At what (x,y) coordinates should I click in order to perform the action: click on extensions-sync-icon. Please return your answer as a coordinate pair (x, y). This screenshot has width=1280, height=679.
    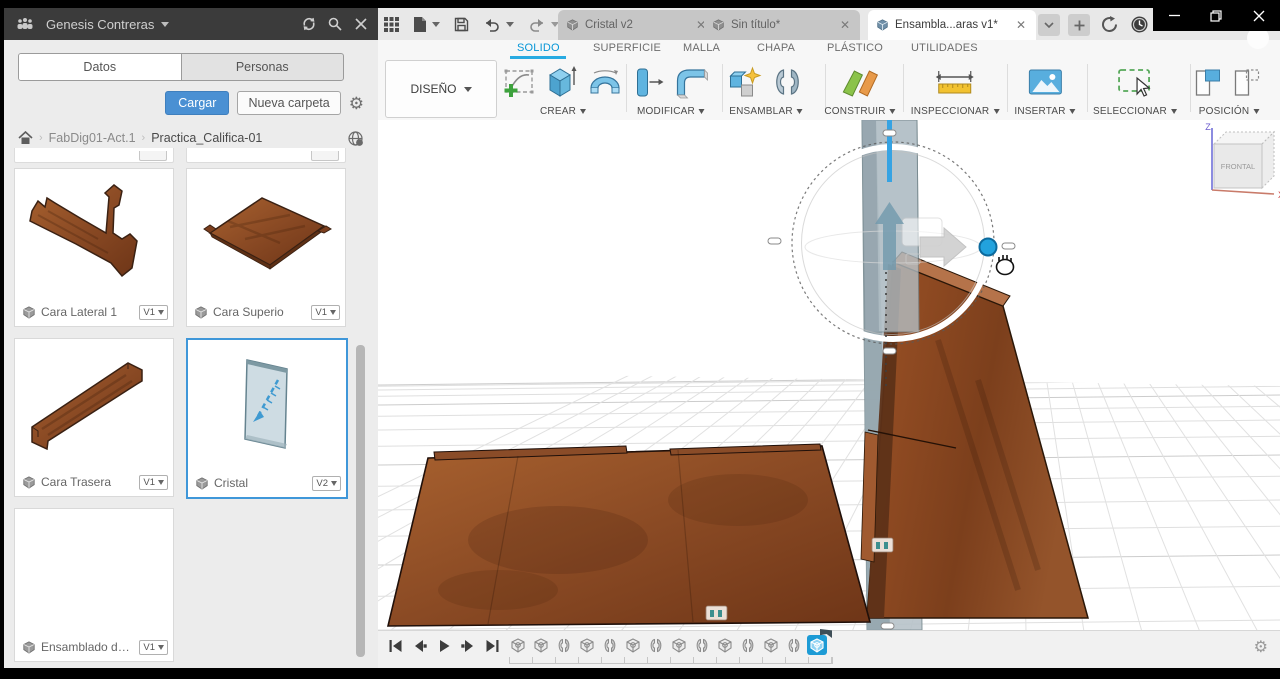
    Looking at the image, I should click on (1109, 24).